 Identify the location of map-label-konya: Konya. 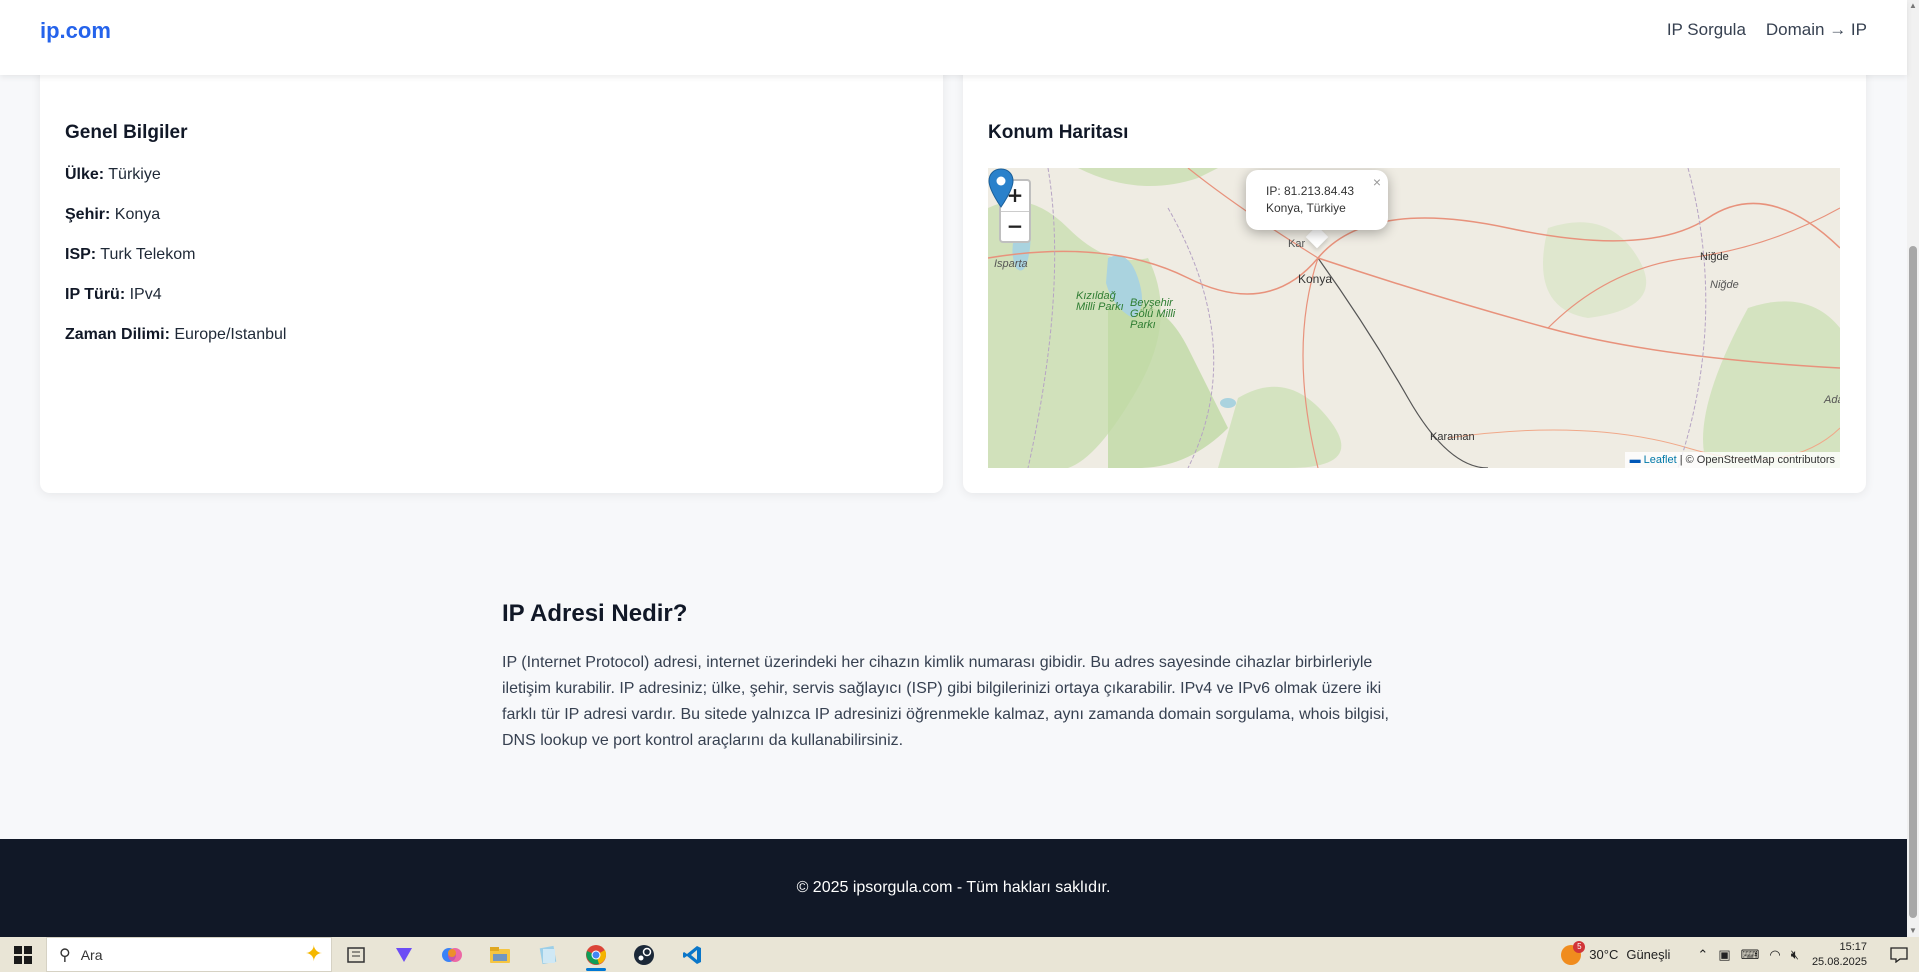
(1315, 279).